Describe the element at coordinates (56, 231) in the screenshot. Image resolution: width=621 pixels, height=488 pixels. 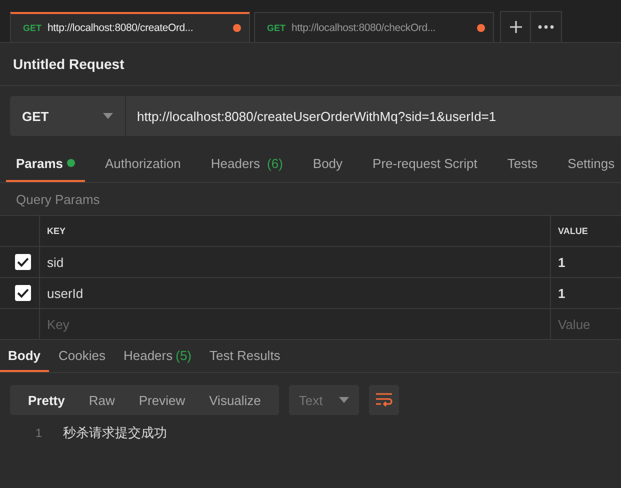
I see `column-header: KEY` at that location.